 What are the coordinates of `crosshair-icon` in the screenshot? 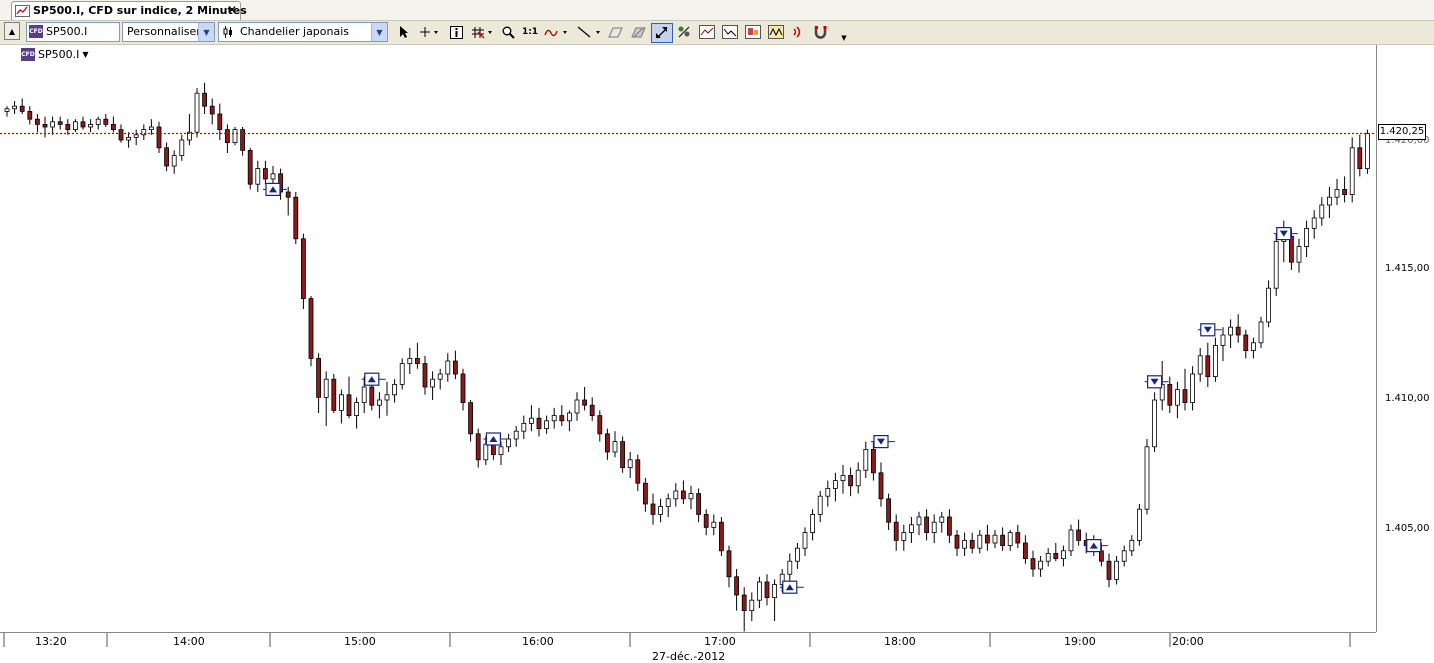 It's located at (429, 32).